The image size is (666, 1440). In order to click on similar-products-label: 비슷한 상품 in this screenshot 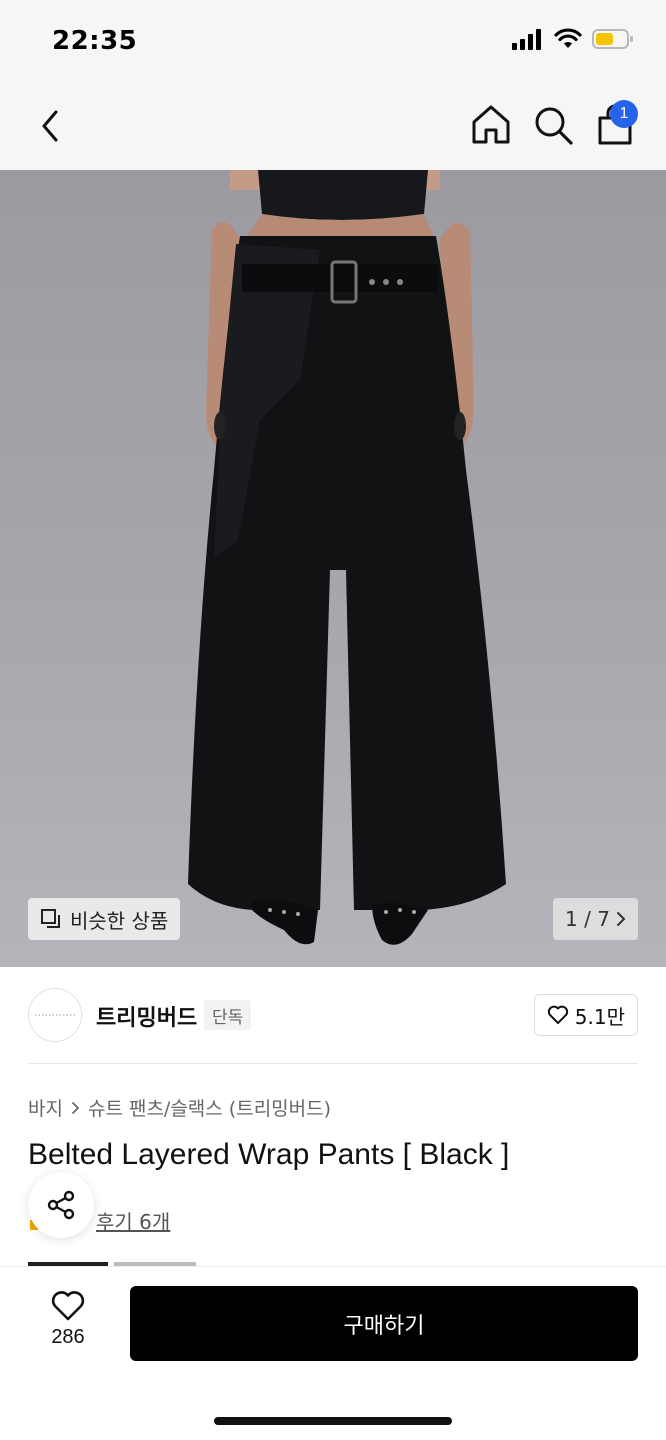, I will do `click(119, 920)`.